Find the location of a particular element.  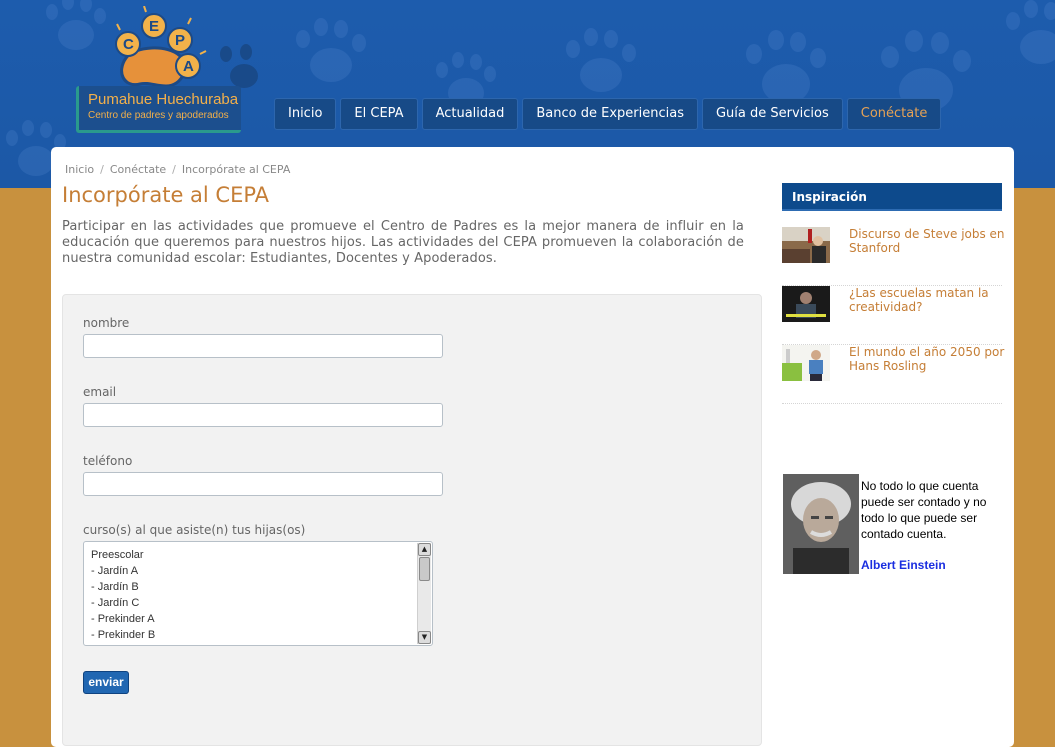

course-option: - Jardín A is located at coordinates (261, 571).